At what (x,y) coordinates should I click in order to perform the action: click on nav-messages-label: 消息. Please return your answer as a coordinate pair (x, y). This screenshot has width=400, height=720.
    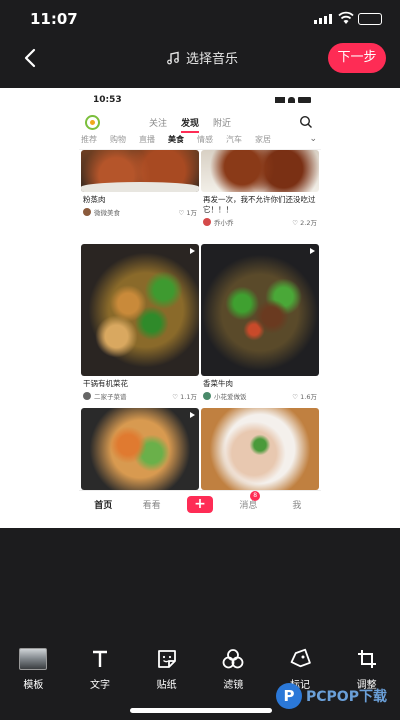
    Looking at the image, I should click on (248, 506).